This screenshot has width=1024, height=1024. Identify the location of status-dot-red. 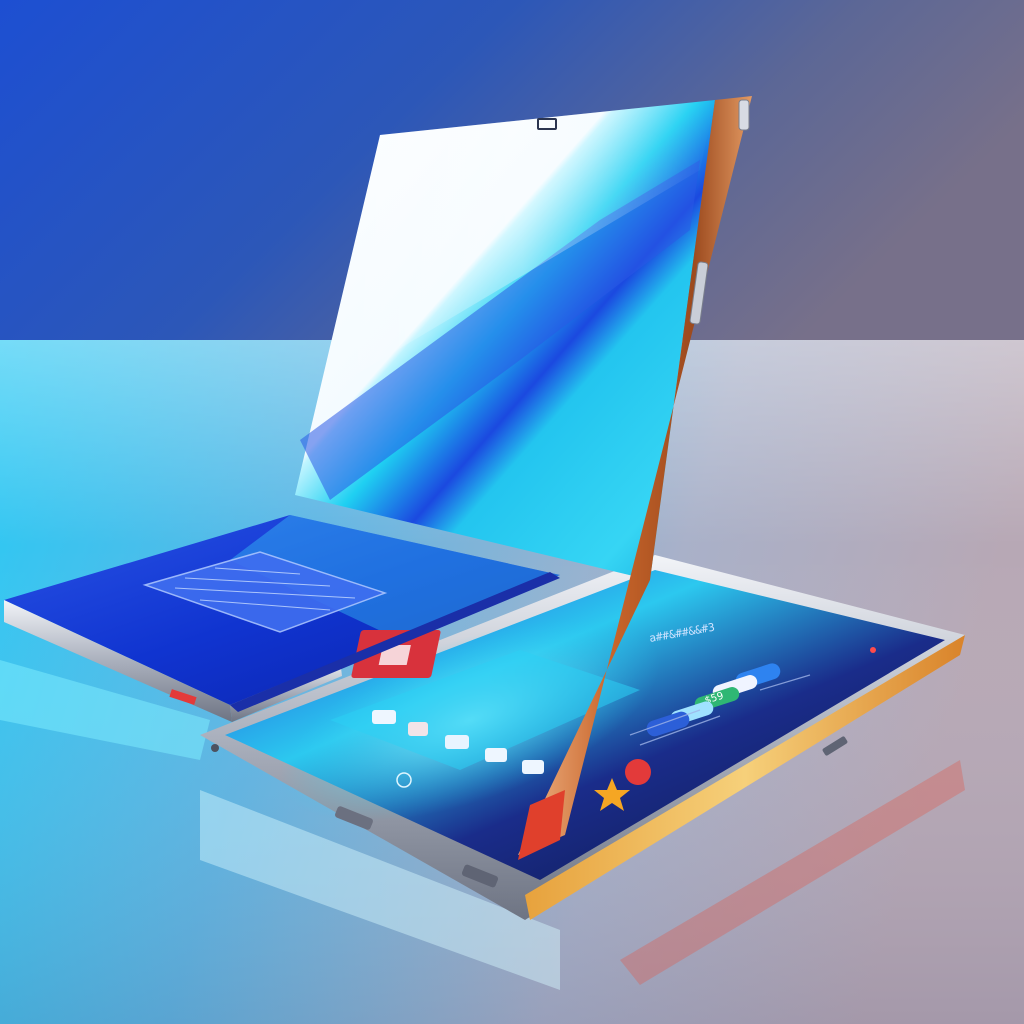
(873, 650).